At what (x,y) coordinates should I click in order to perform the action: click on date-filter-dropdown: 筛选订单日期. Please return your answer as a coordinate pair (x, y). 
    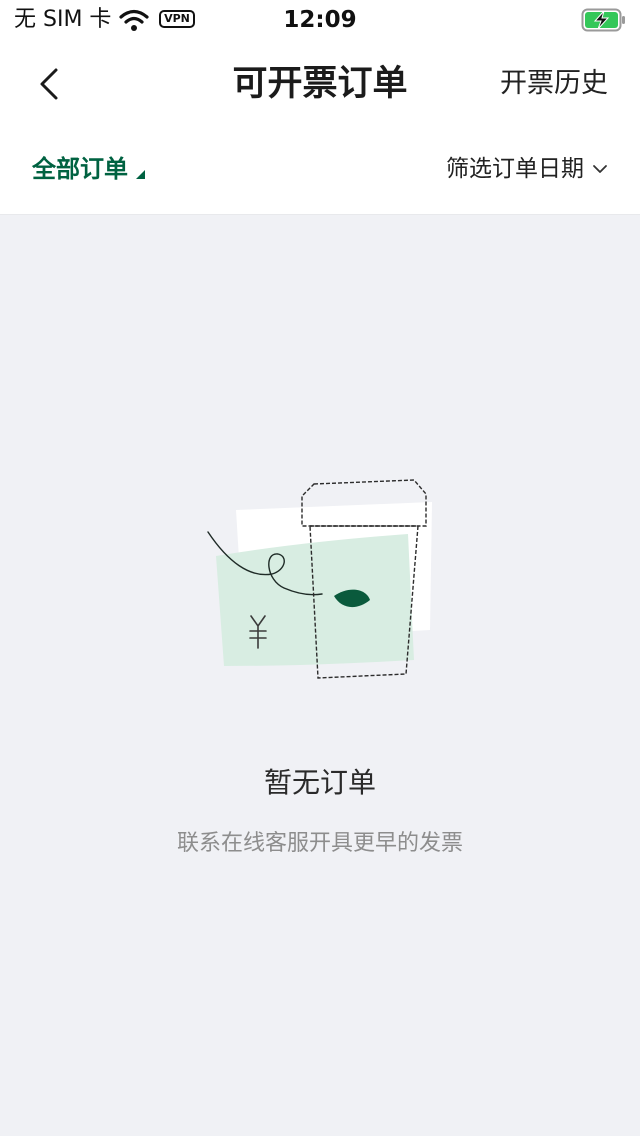
    Looking at the image, I should click on (527, 169).